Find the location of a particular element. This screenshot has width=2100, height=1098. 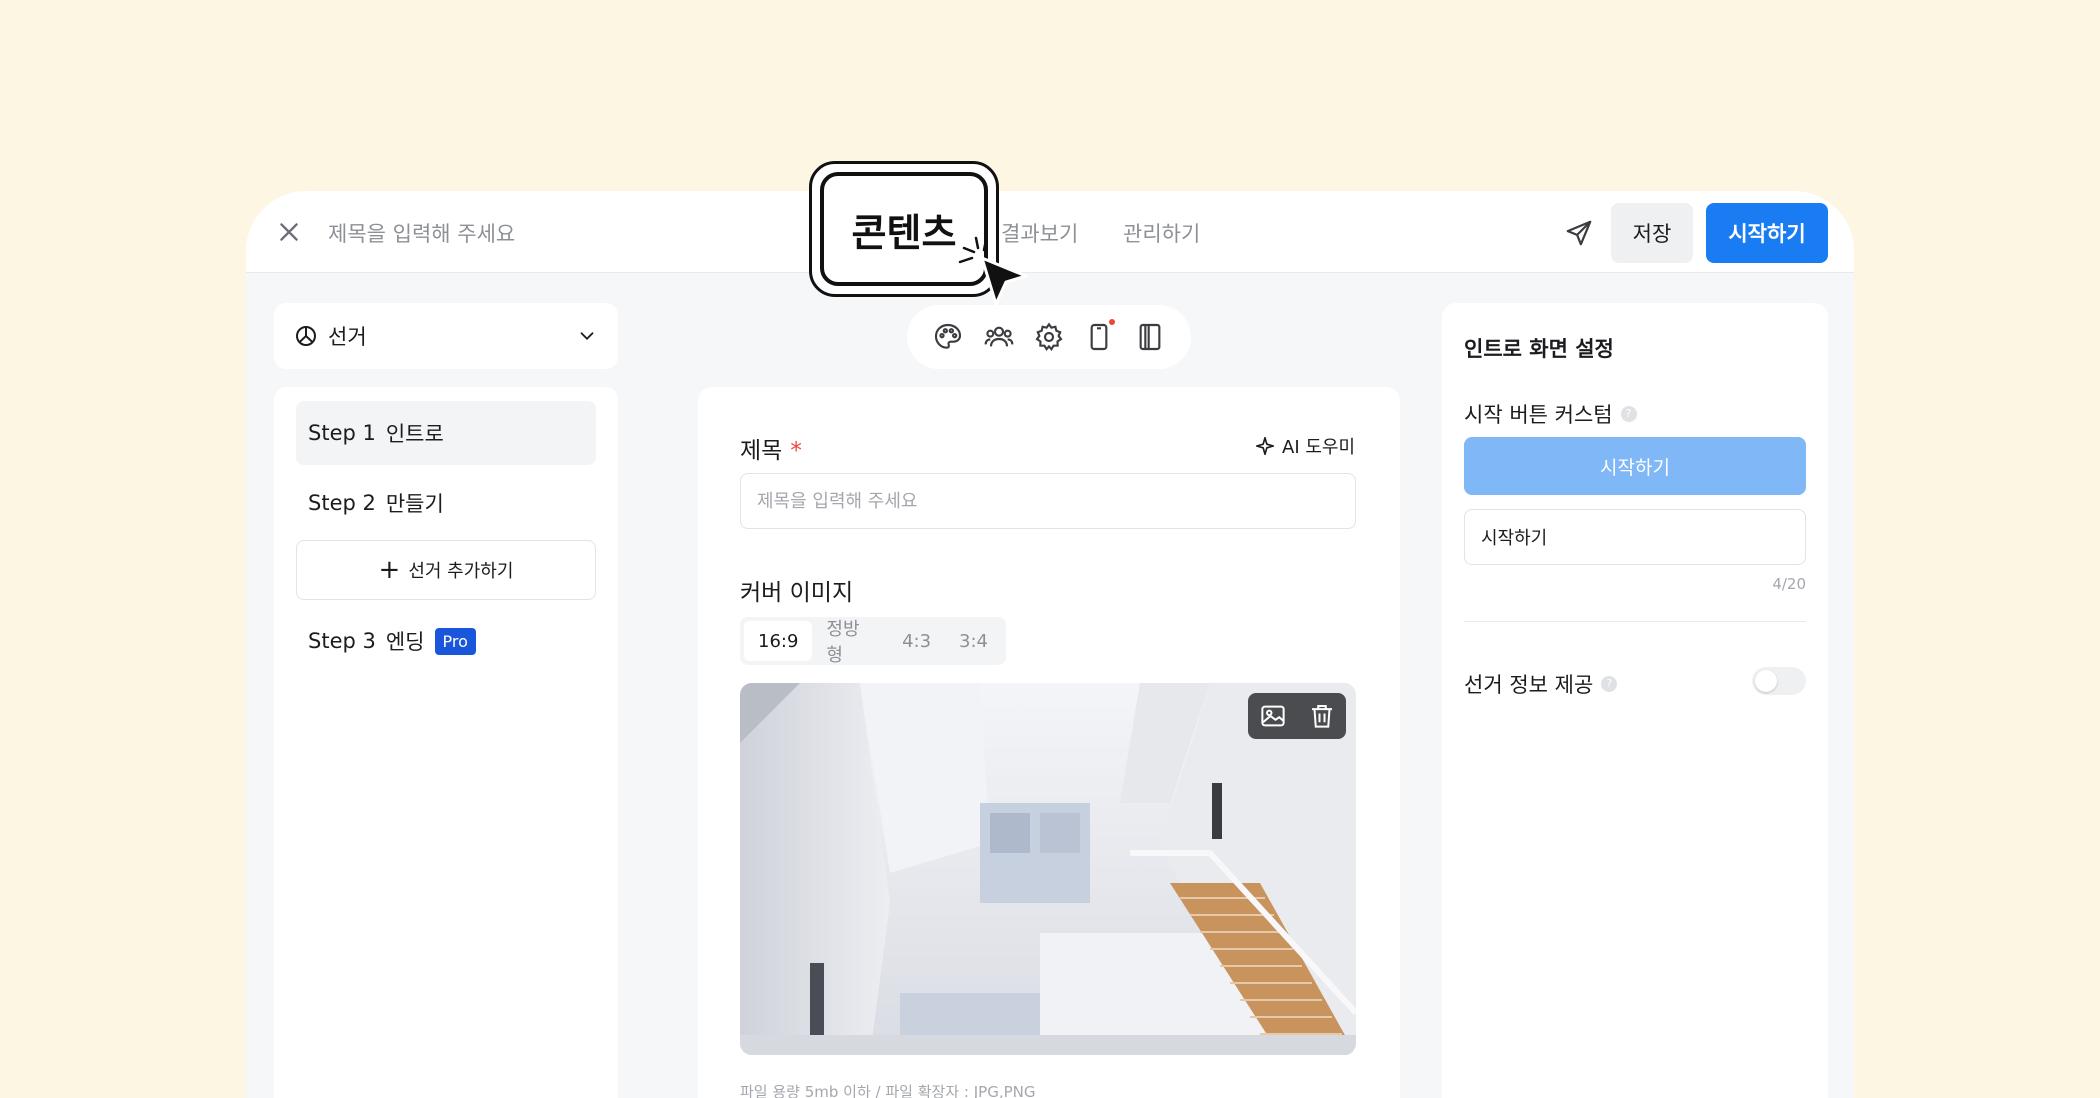

close-button is located at coordinates (289, 232).